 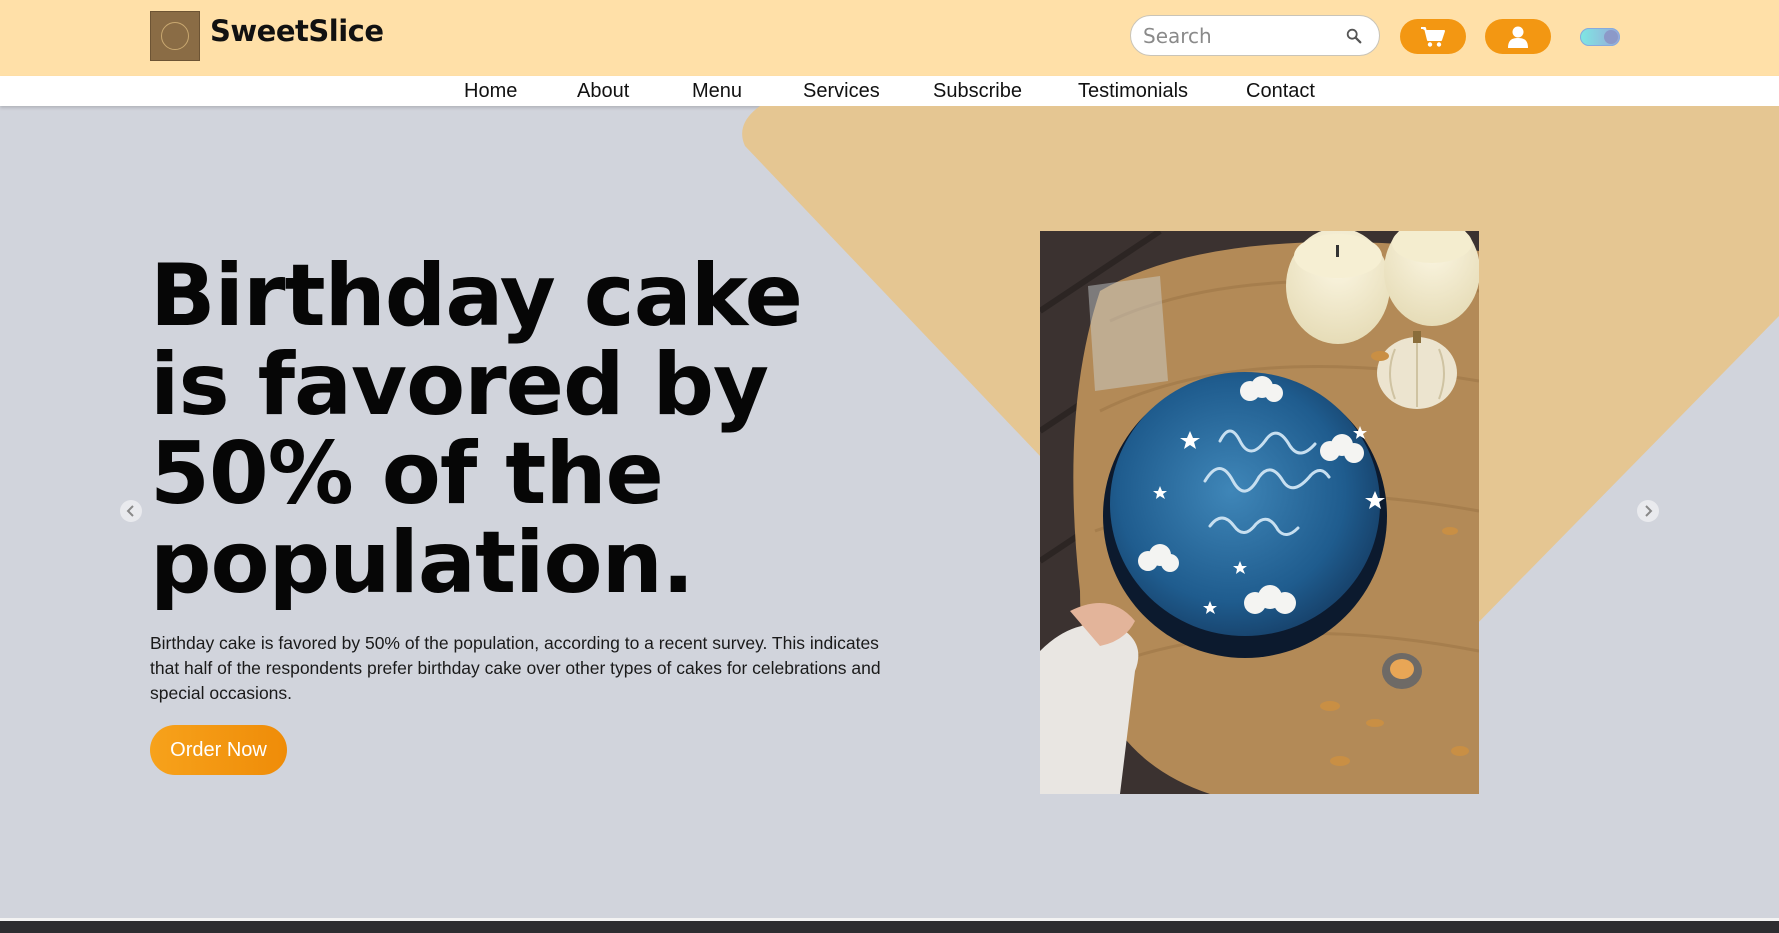 I want to click on user-button, so click(x=1518, y=36).